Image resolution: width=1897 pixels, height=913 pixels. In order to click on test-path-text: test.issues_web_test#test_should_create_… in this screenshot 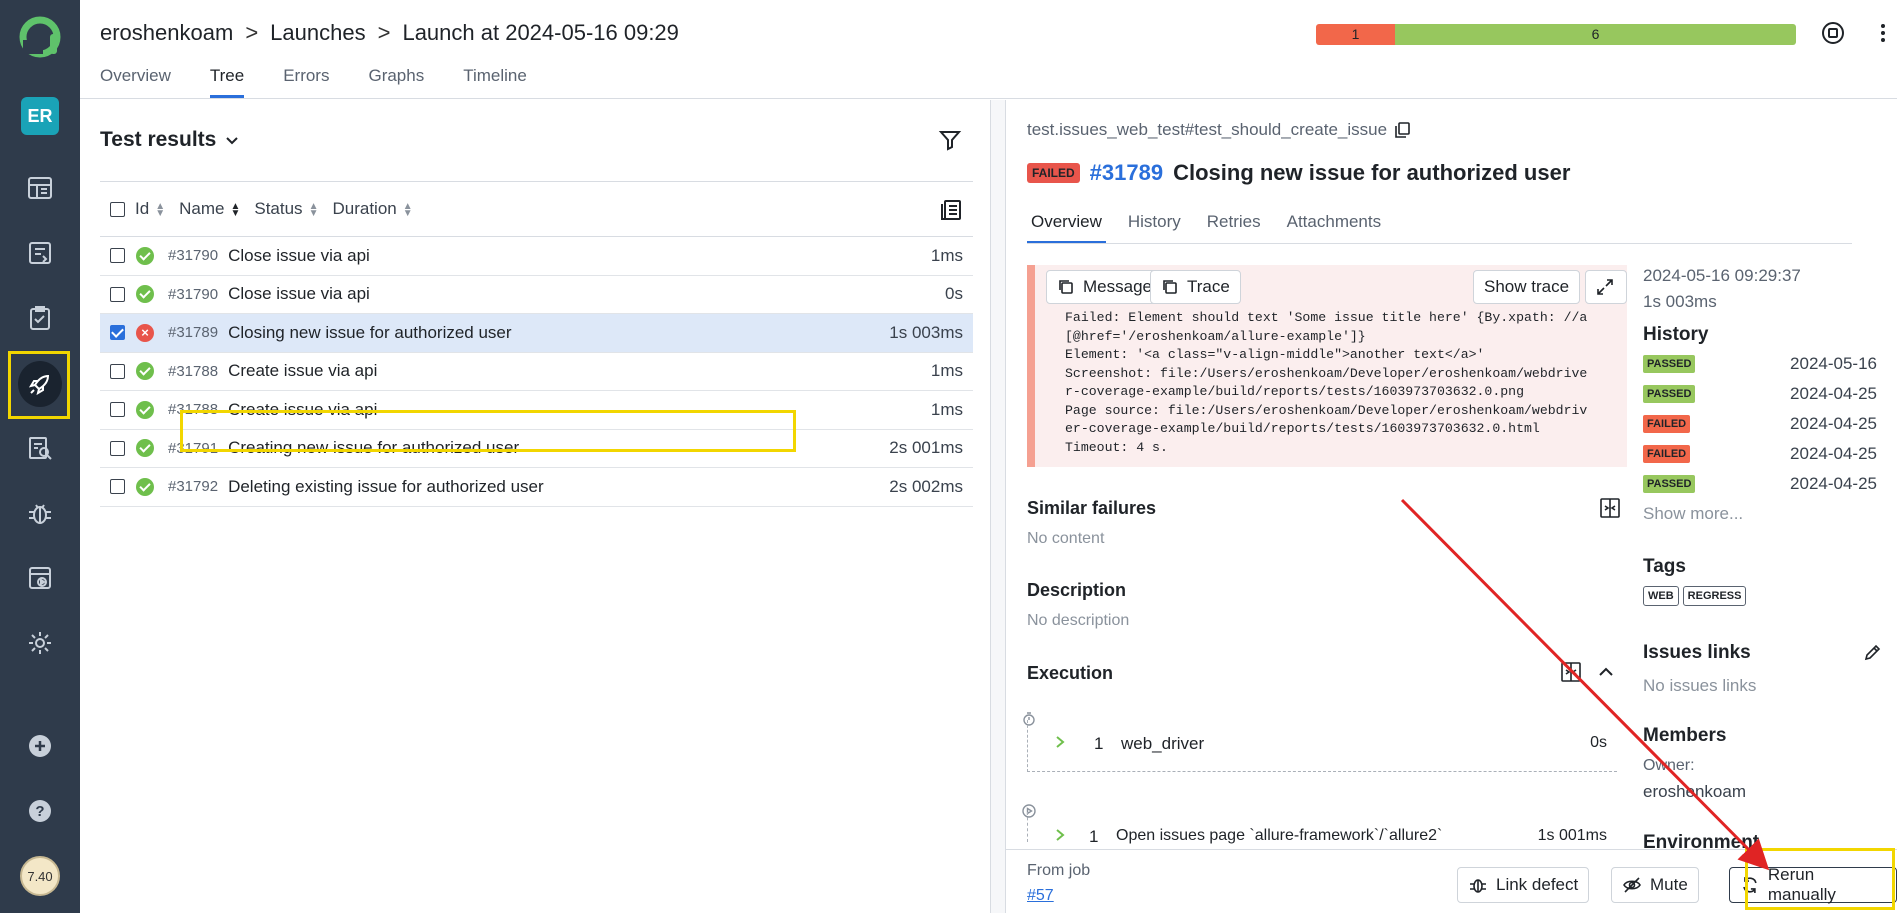, I will do `click(1207, 129)`.